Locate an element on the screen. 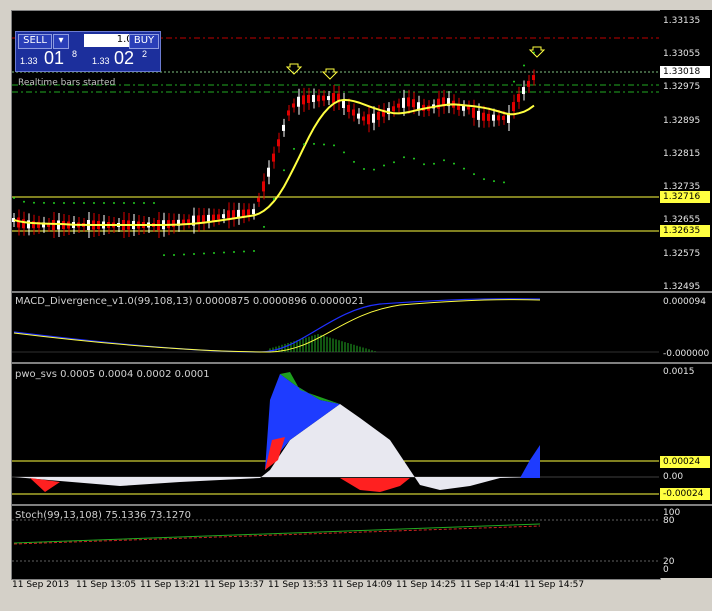 The height and width of the screenshot is (611, 712). buy-price: 1.33 02 2 is located at coordinates (123, 58).